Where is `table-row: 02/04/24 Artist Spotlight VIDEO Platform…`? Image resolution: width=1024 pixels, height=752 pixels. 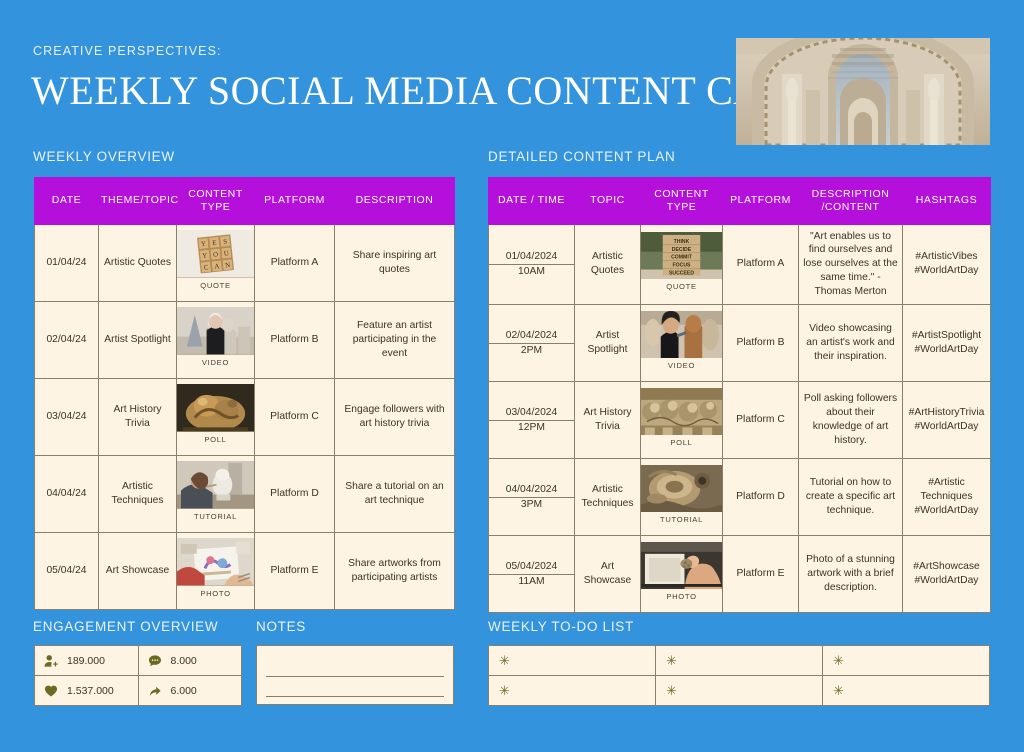
table-row: 02/04/24 Artist Spotlight VIDEO Platform… is located at coordinates (244, 339).